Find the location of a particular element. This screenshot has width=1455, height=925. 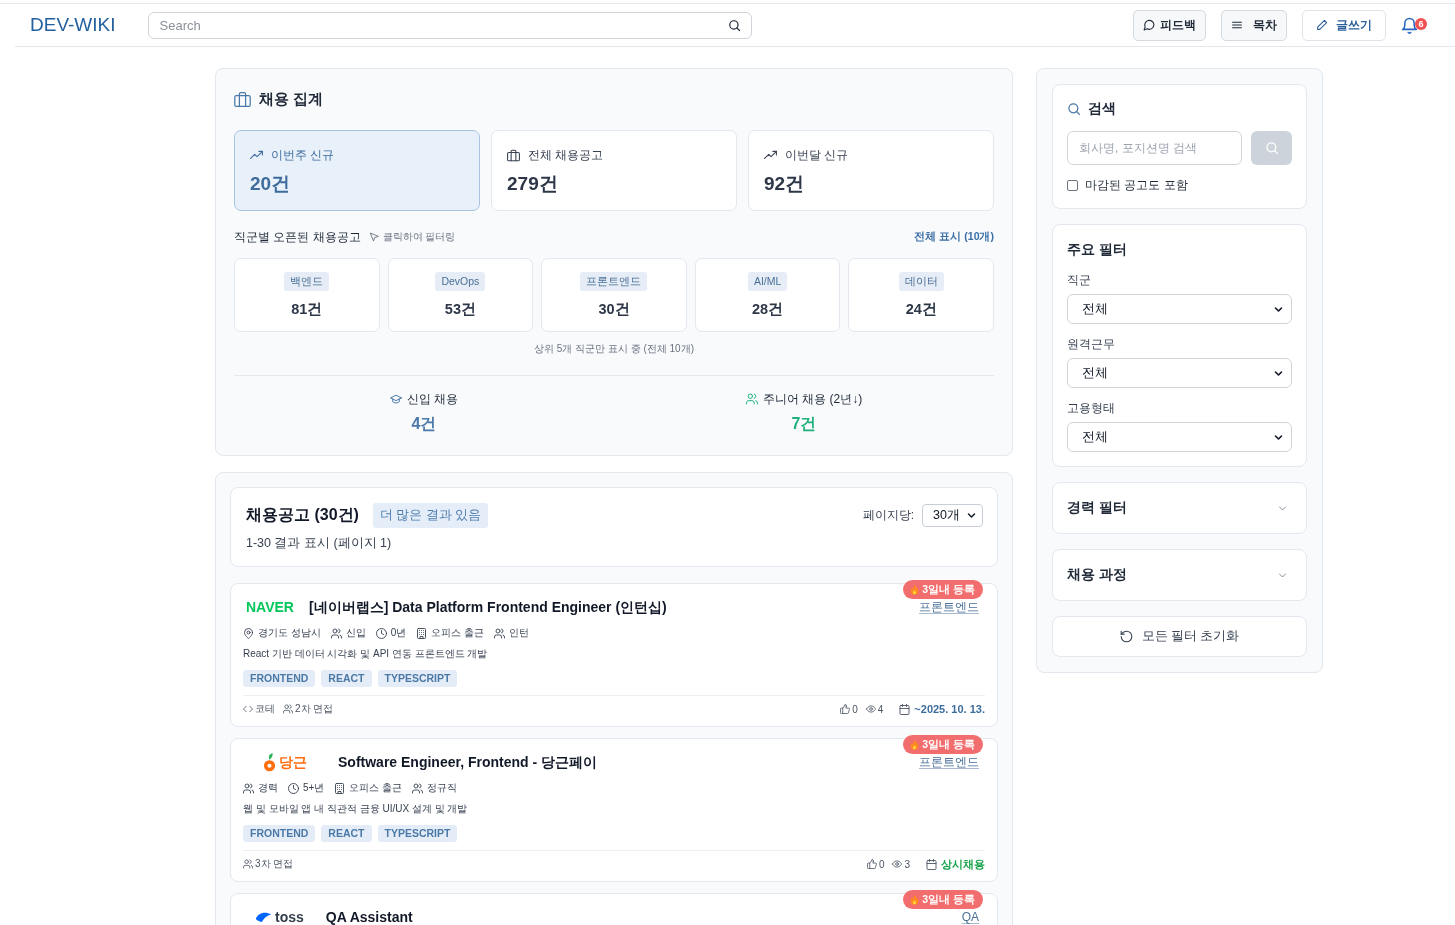

filter-label: 고용형태 is located at coordinates (1091, 408).